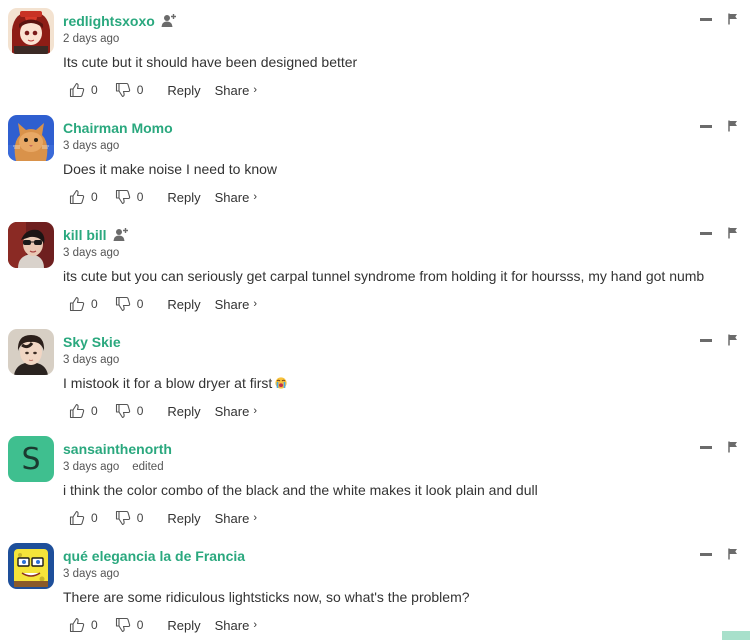 This screenshot has height=640, width=750. I want to click on crying-face-emoji-icon, so click(281, 382).